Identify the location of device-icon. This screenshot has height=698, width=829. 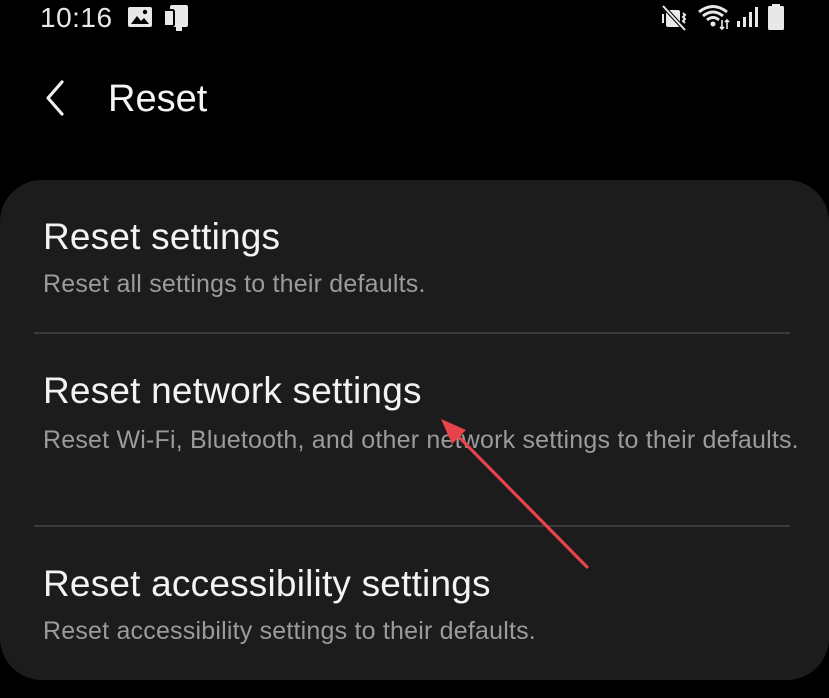
(178, 20).